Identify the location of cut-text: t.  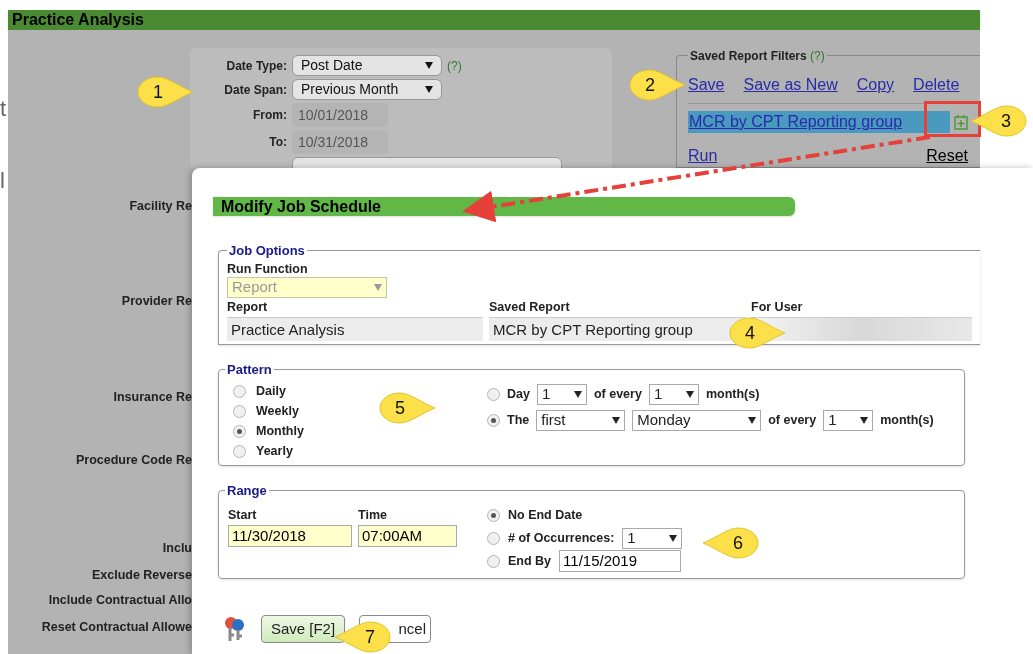
(4, 109).